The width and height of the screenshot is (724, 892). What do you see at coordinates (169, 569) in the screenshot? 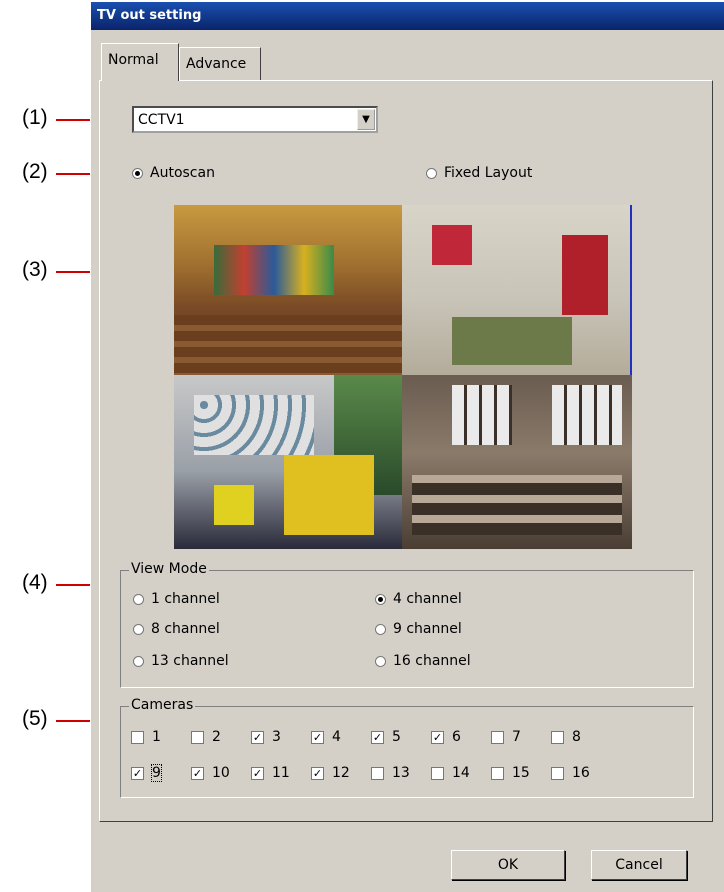
I see `view-mode-legend: View Mode` at bounding box center [169, 569].